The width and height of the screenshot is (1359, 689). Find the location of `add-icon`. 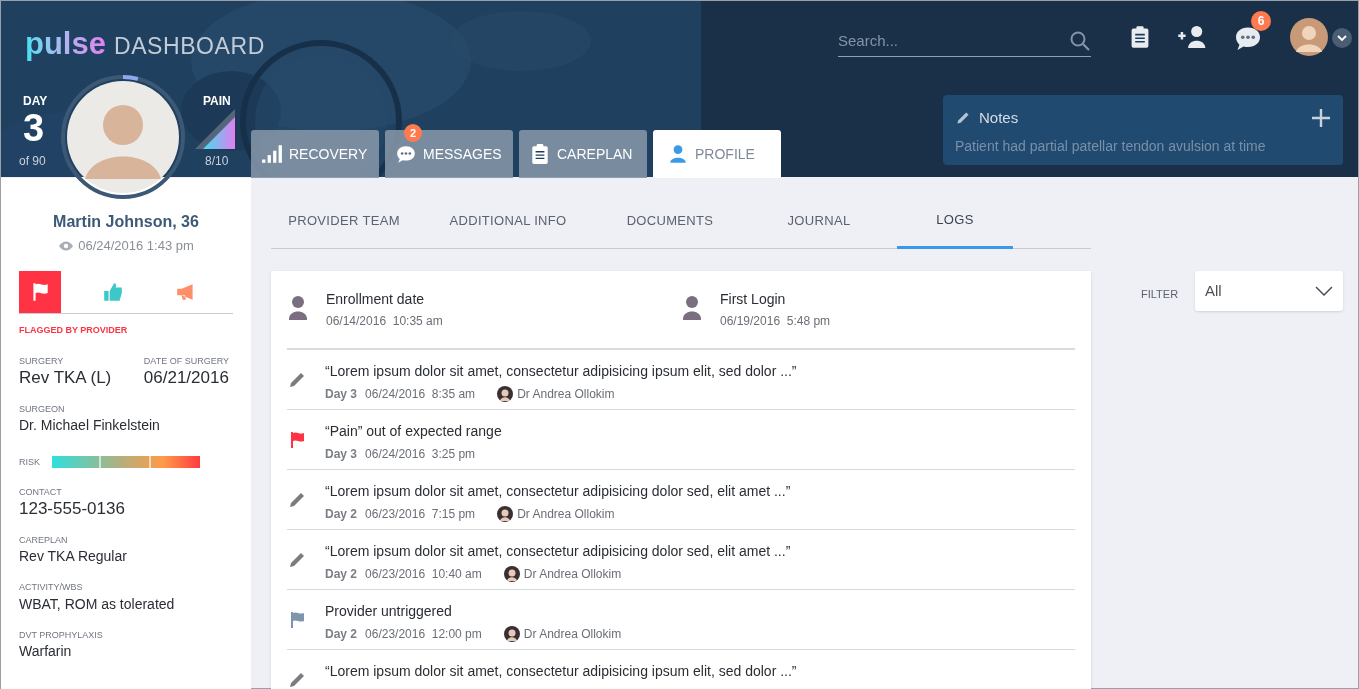

add-icon is located at coordinates (1321, 118).